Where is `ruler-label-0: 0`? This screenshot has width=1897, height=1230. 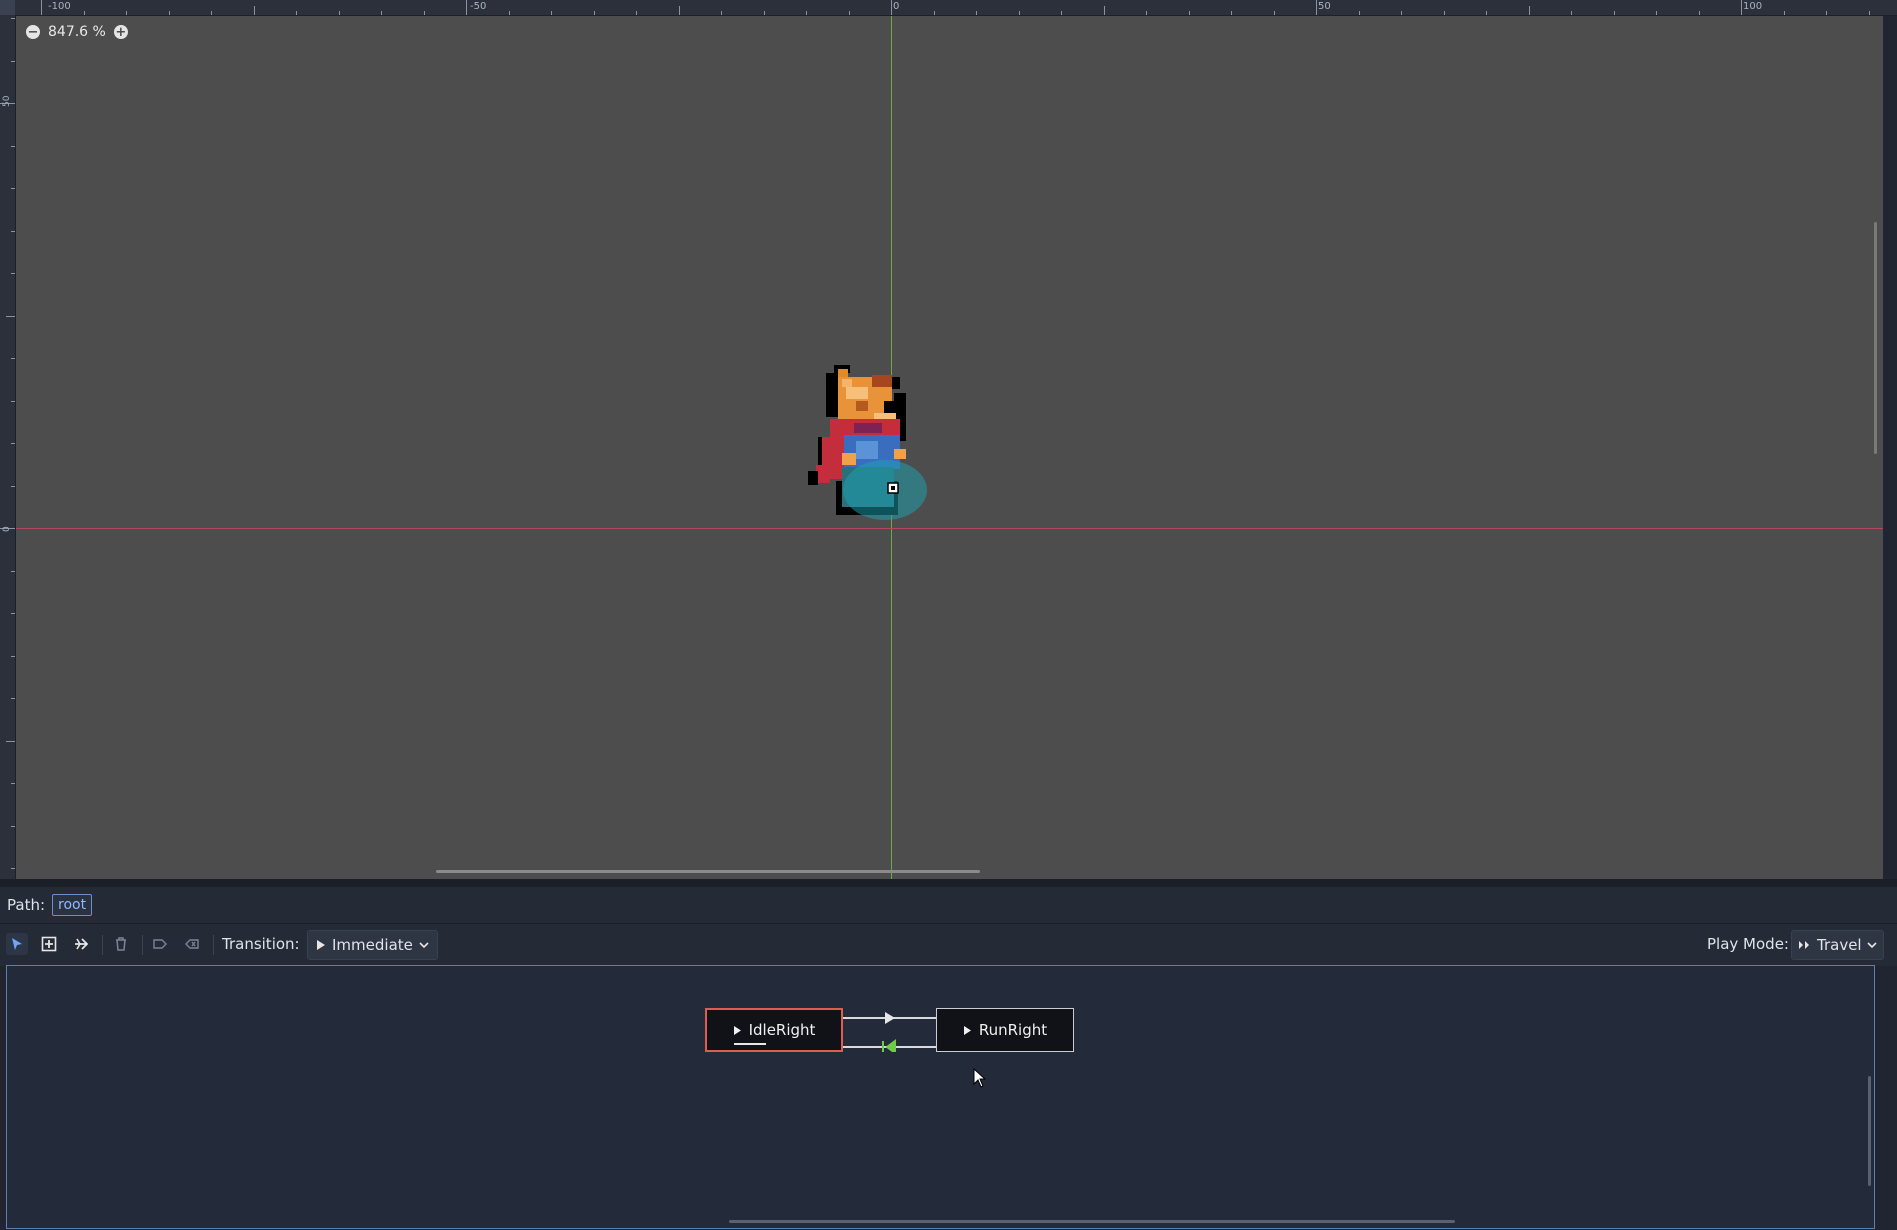 ruler-label-0: 0 is located at coordinates (896, 6).